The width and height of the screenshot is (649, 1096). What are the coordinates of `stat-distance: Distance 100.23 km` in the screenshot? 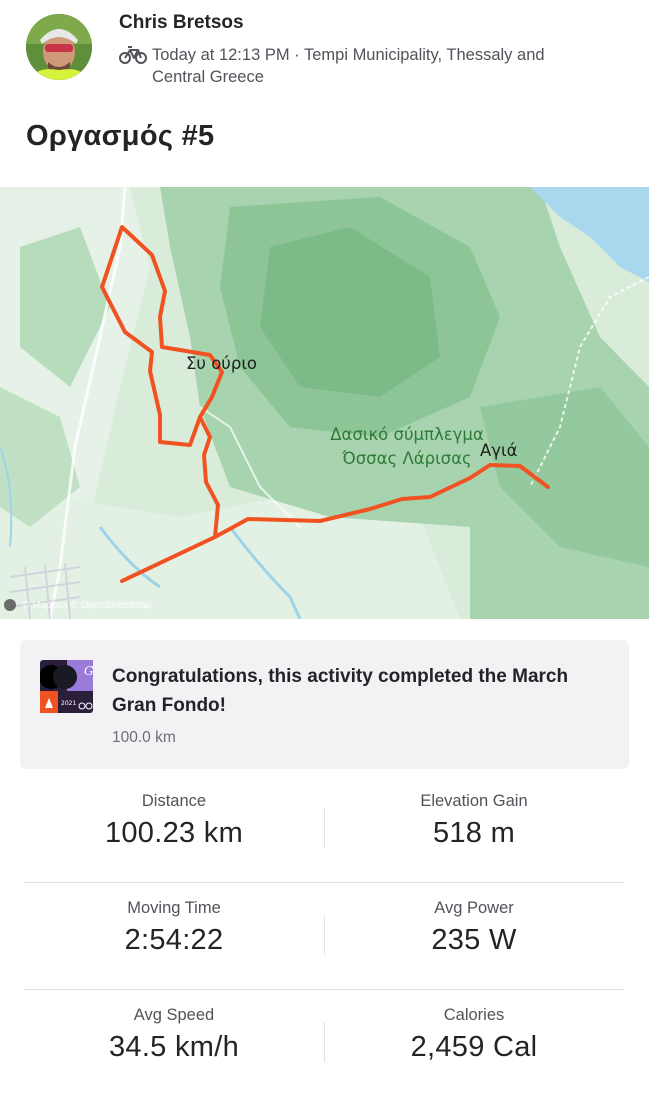 It's located at (174, 813).